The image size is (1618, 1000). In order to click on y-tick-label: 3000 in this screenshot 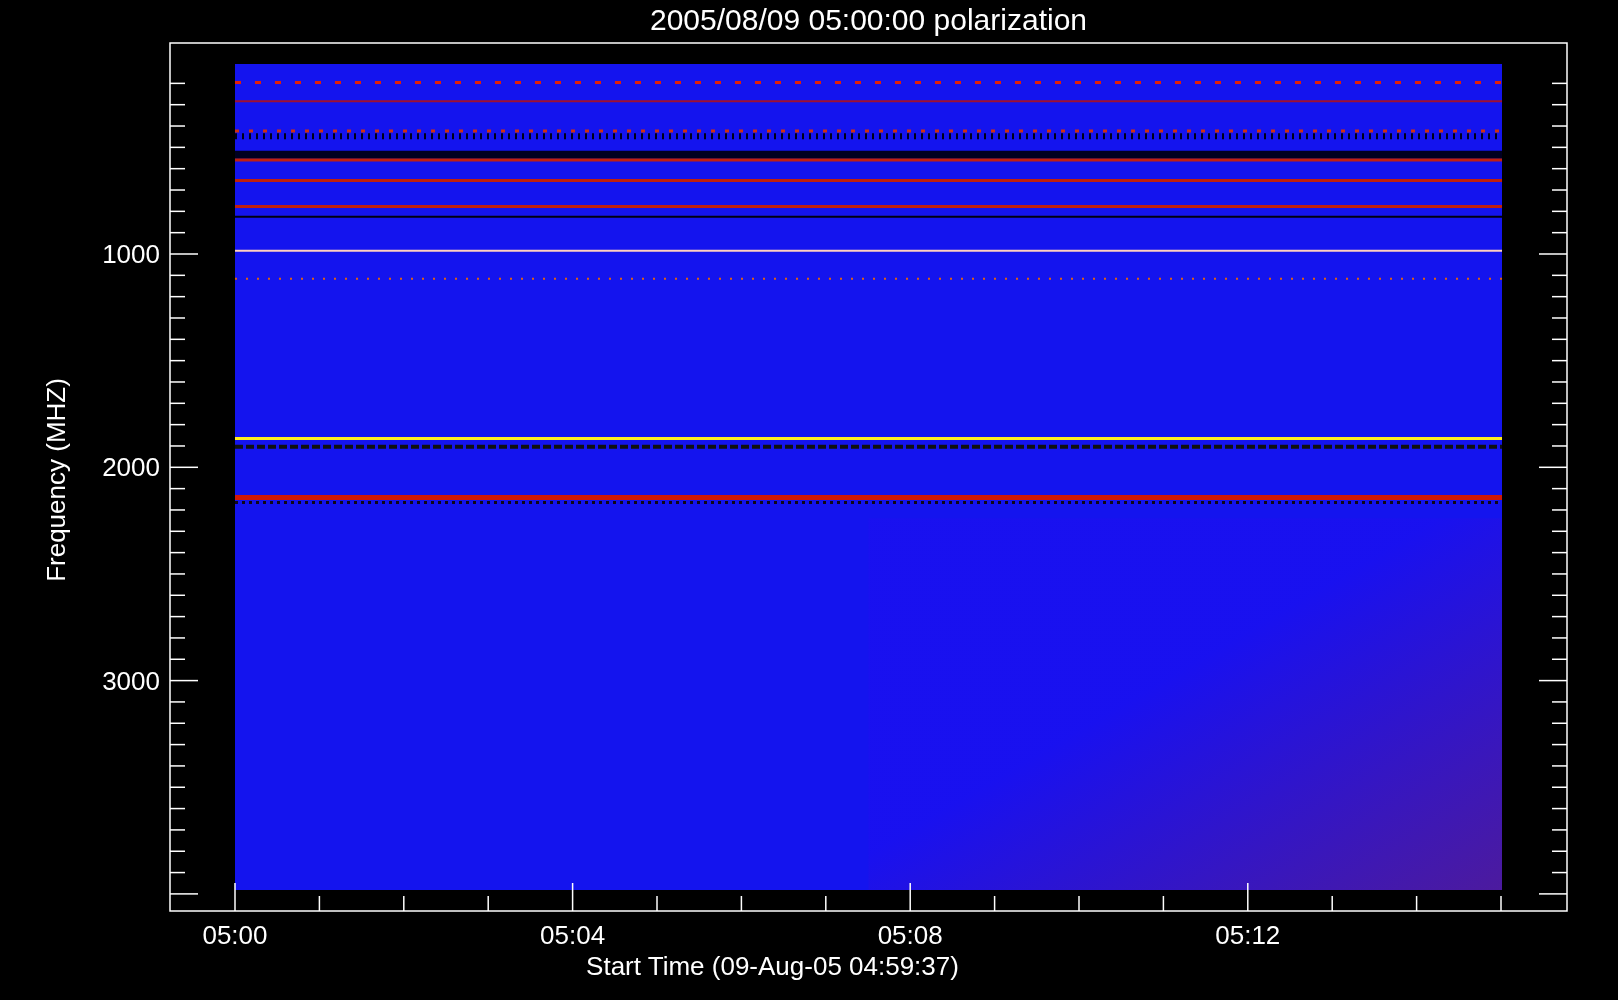, I will do `click(131, 680)`.